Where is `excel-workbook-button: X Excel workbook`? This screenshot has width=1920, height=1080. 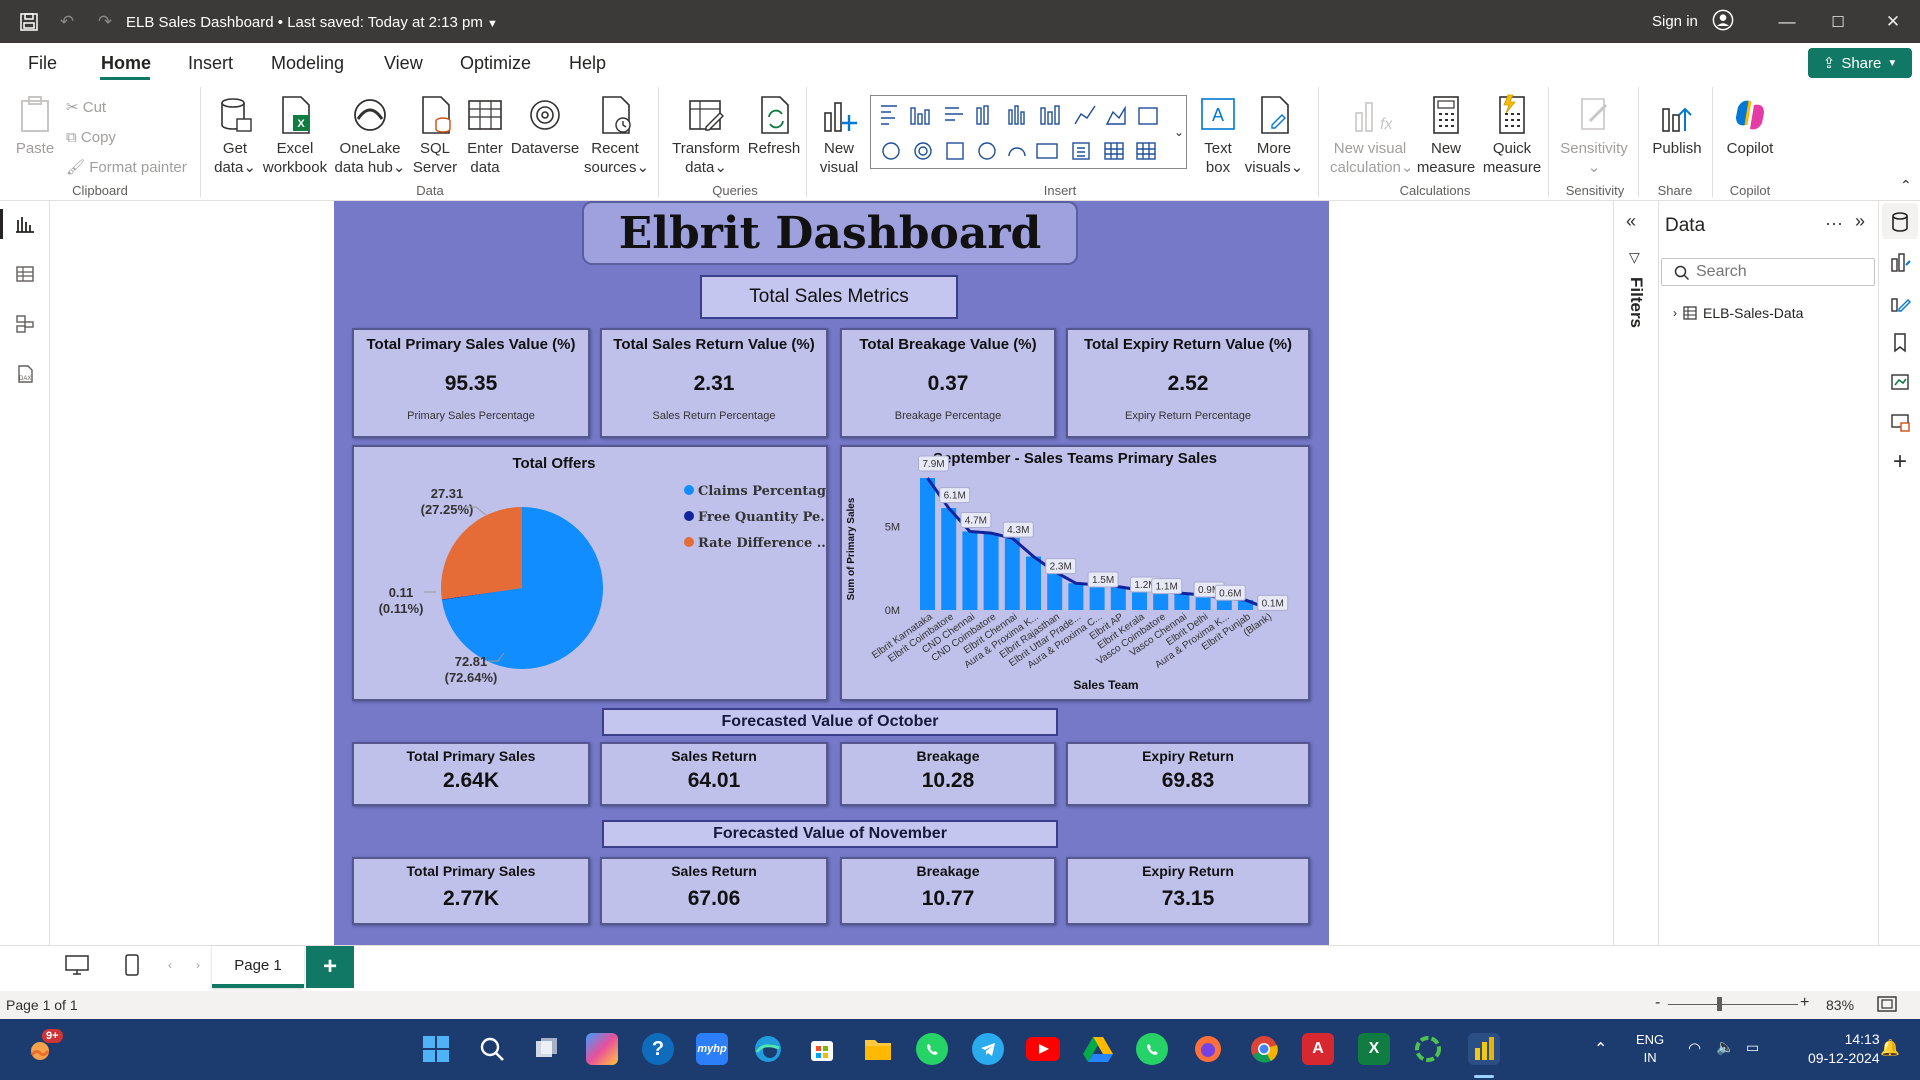
excel-workbook-button: X Excel workbook is located at coordinates (295, 135).